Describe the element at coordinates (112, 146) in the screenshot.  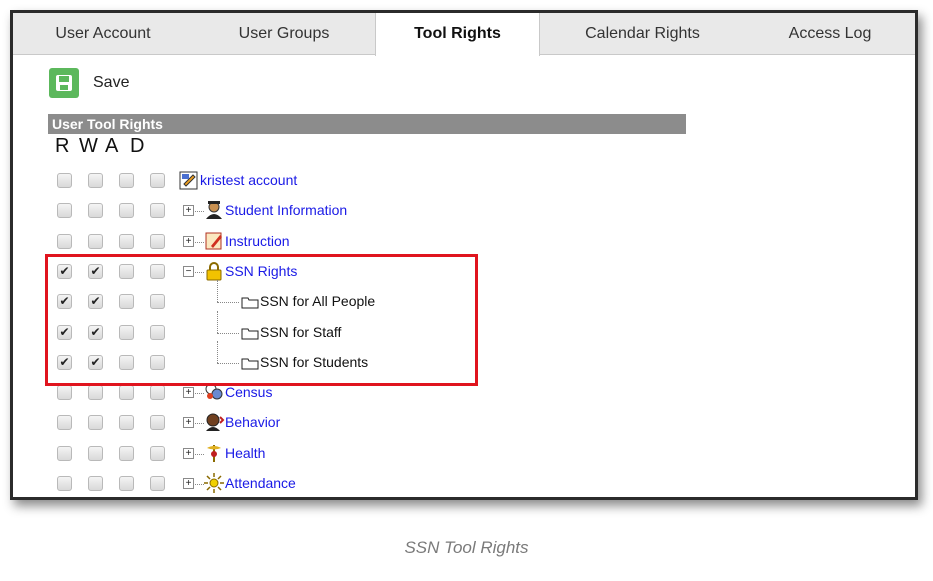
I see `header-add: A` at that location.